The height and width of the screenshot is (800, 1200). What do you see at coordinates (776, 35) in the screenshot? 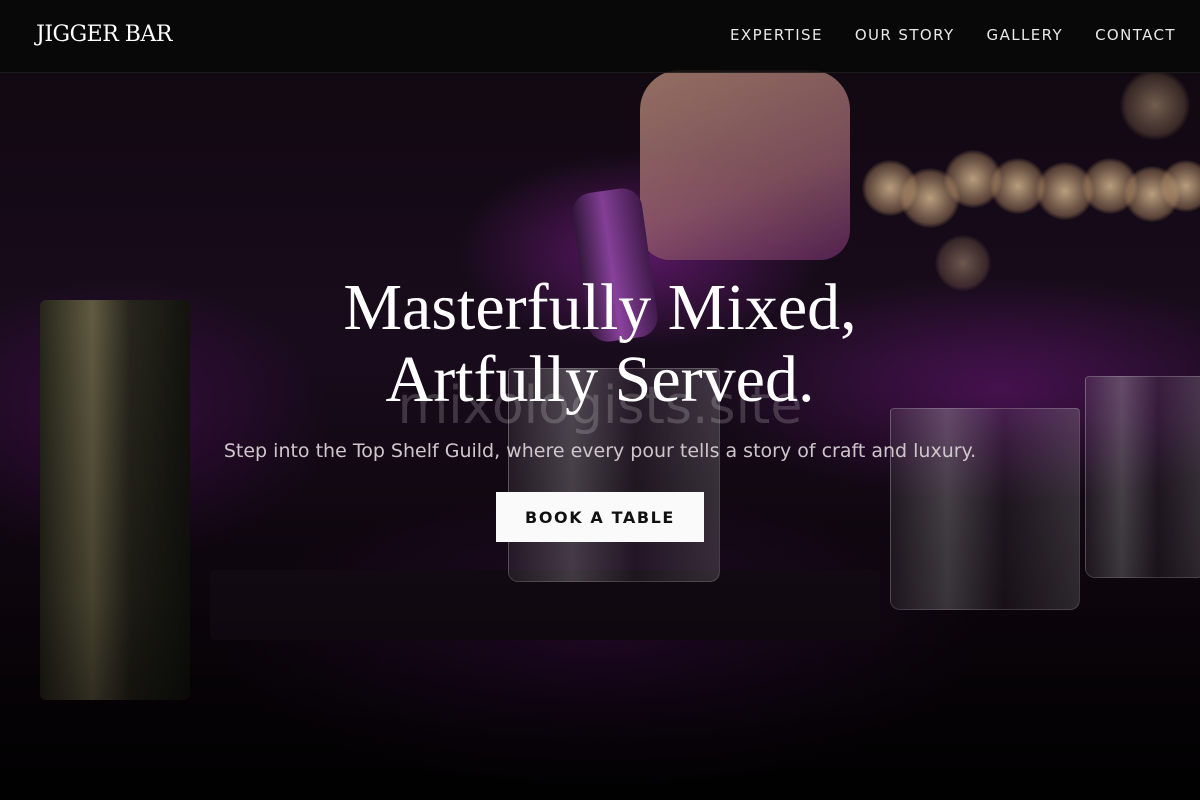
I see `nav-link-expertise: EXPERTISE` at bounding box center [776, 35].